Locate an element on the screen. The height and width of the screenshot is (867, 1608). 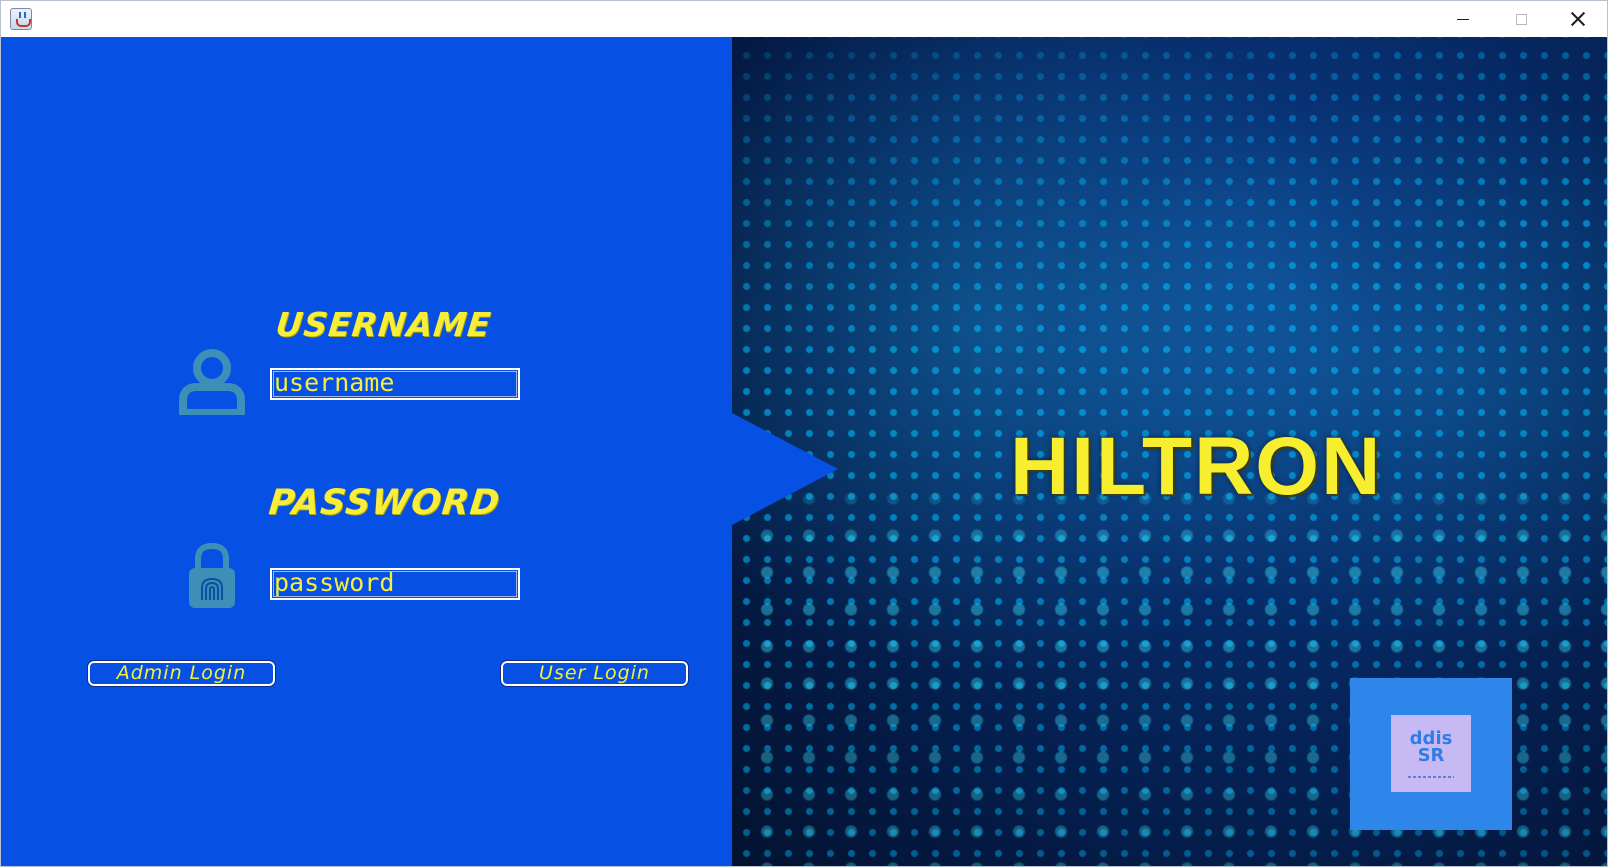
user-icon is located at coordinates (212, 382).